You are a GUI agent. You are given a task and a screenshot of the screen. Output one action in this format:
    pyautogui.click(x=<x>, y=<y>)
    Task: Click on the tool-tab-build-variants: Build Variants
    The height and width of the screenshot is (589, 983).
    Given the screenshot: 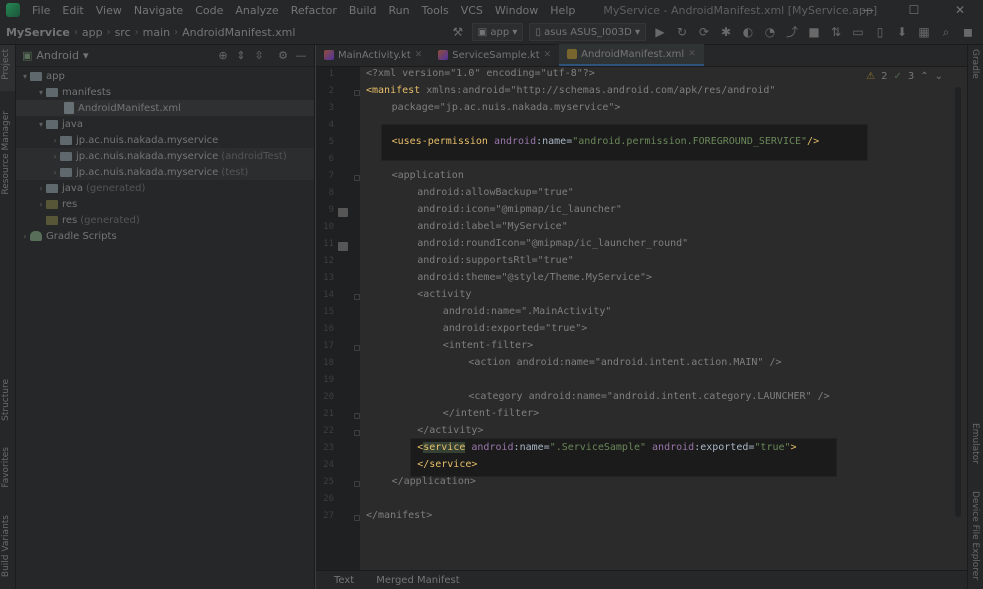 What is the action you would take?
    pyautogui.click(x=6, y=546)
    